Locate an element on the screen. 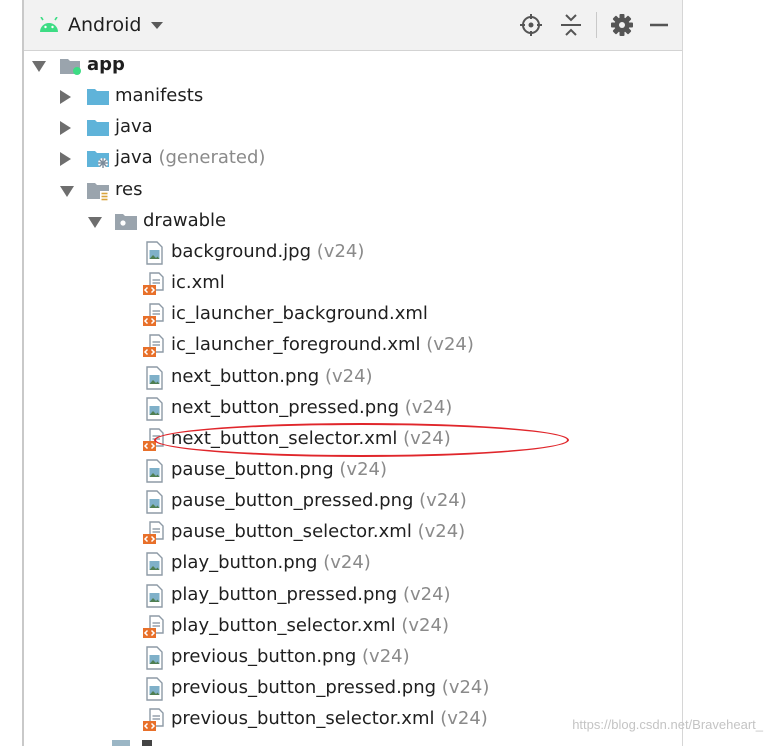 The image size is (771, 746). tree-row: app is located at coordinates (353, 65).